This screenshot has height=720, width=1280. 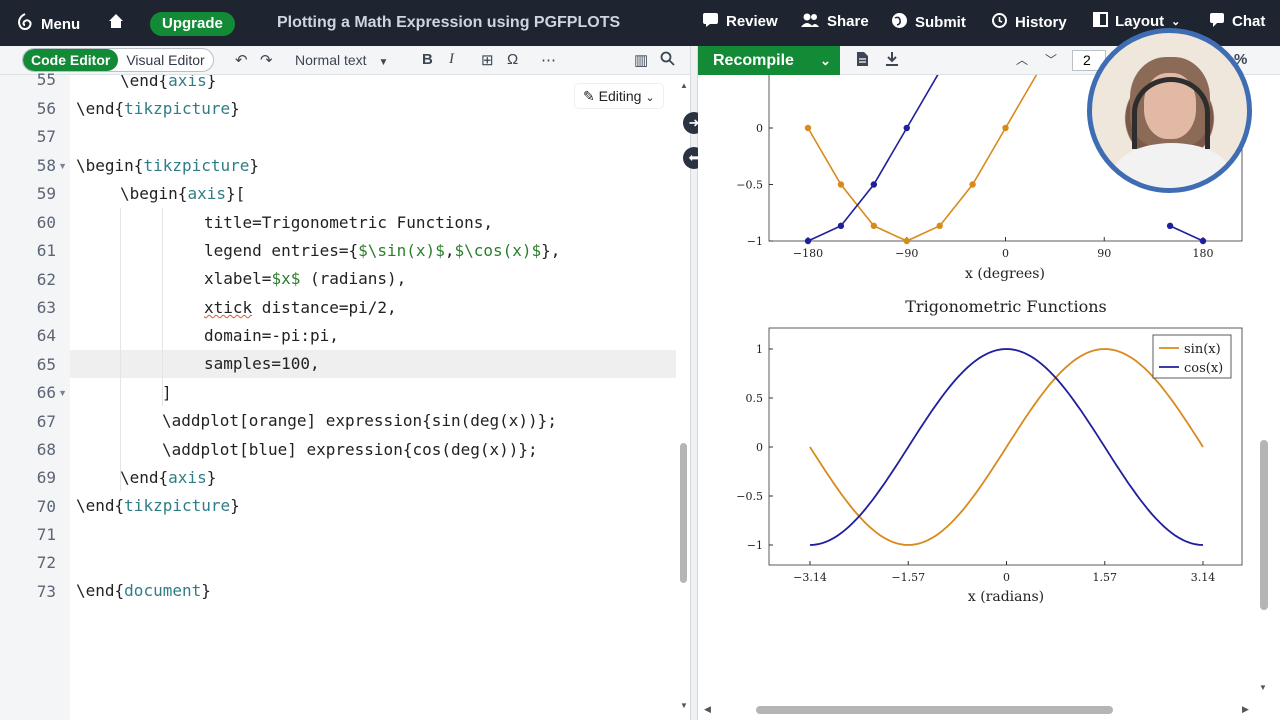 What do you see at coordinates (641, 60) in the screenshot?
I see `bibliography-icon: ▥` at bounding box center [641, 60].